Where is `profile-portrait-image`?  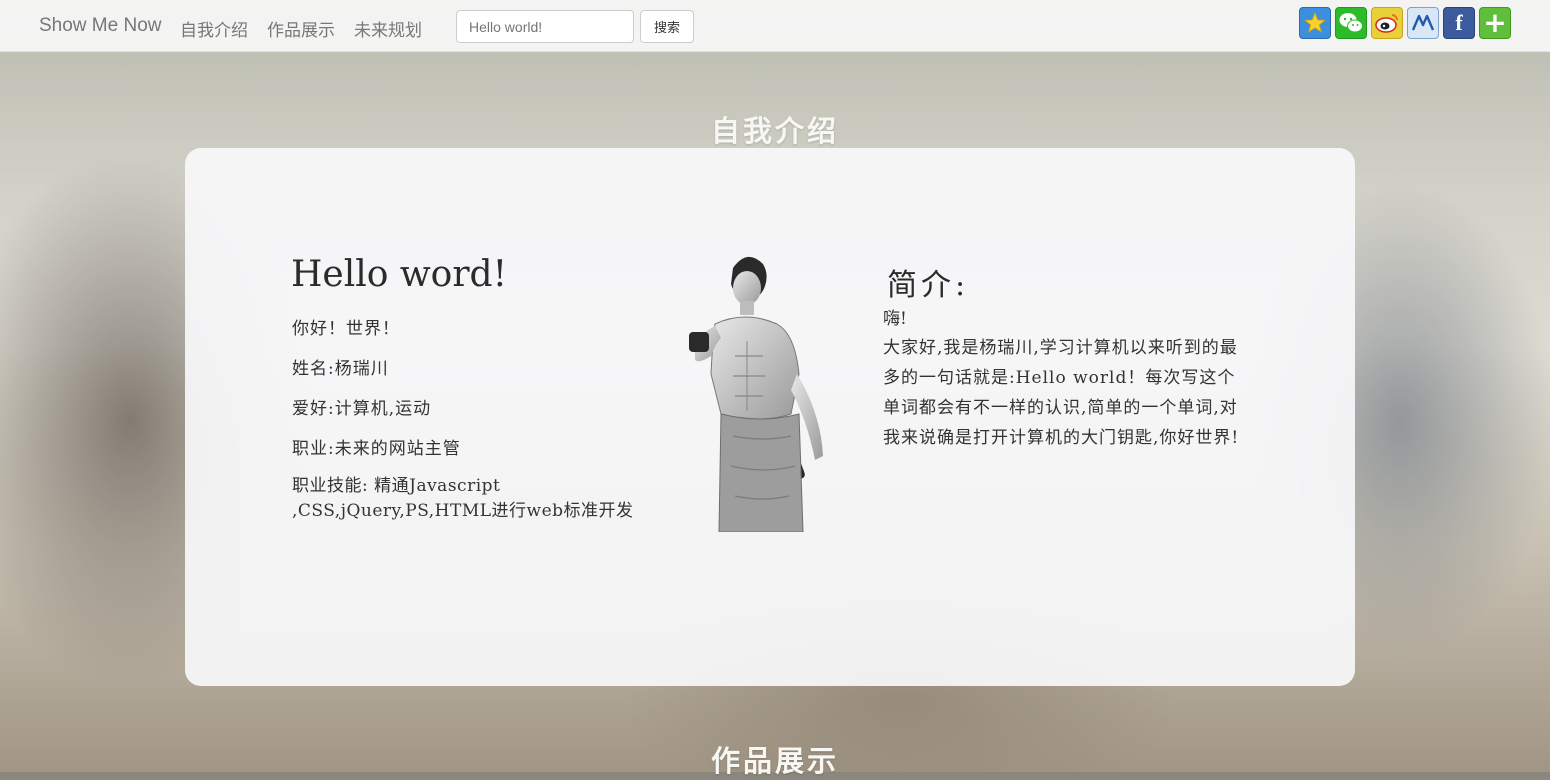 profile-portrait-image is located at coordinates (760, 389).